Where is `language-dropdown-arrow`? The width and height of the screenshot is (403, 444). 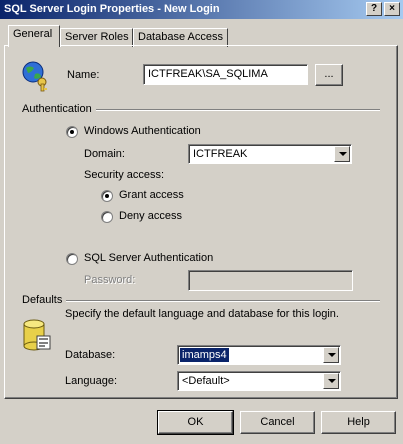 language-dropdown-arrow is located at coordinates (331, 381).